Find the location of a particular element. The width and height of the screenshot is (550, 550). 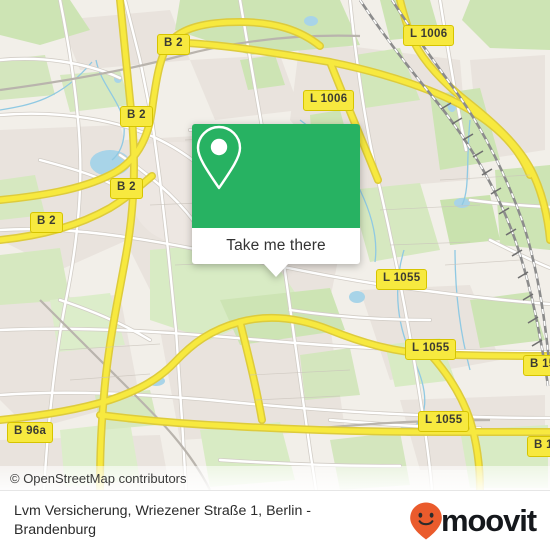

map-attribution-bar: © OpenStreetMap contributors is located at coordinates (275, 478).